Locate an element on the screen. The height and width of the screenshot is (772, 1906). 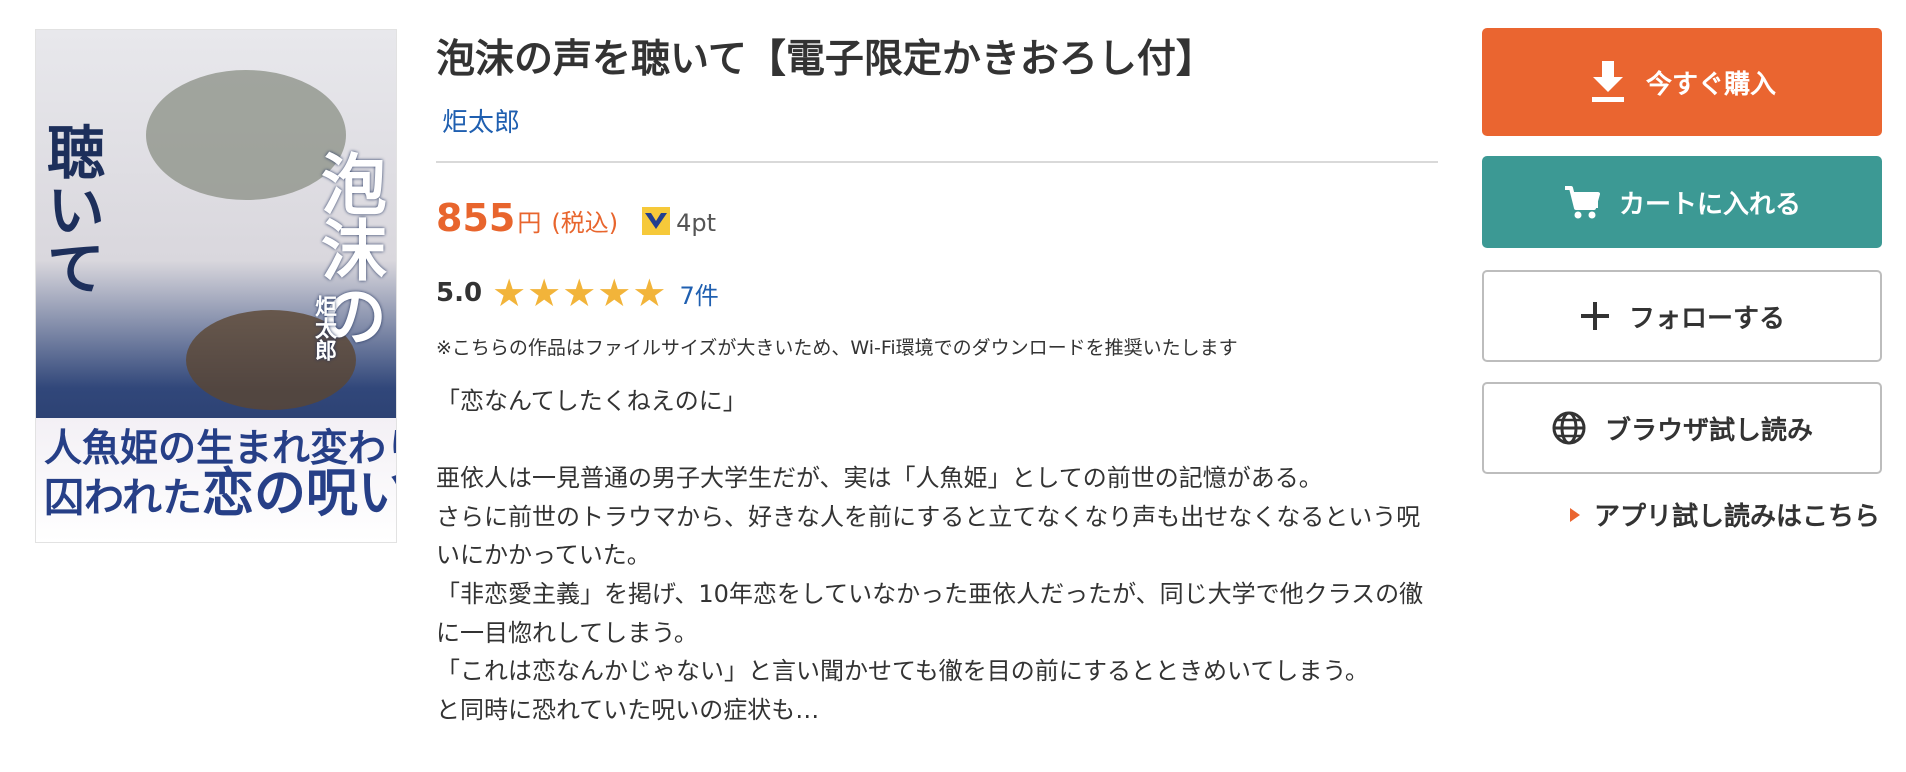
tax-note: (税込) is located at coordinates (585, 223).